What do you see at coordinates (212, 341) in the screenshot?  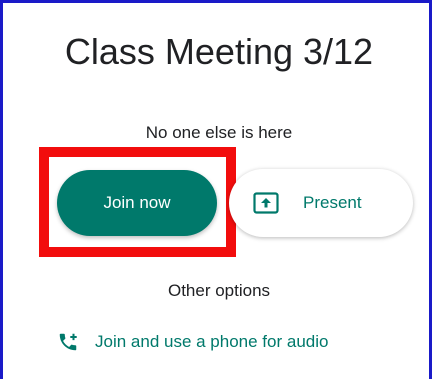 I see `join-phone-audio-label: Join and use a phone for audio` at bounding box center [212, 341].